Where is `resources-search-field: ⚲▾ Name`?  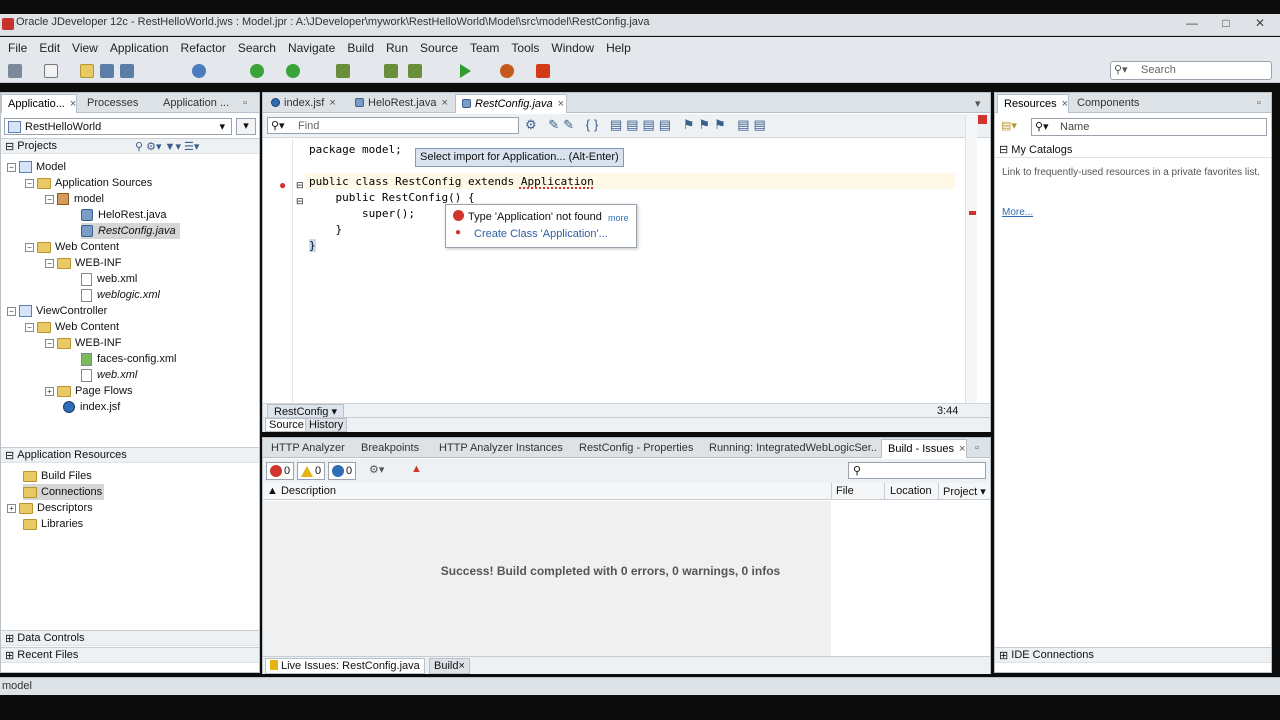
resources-search-field: ⚲▾ Name is located at coordinates (1149, 127).